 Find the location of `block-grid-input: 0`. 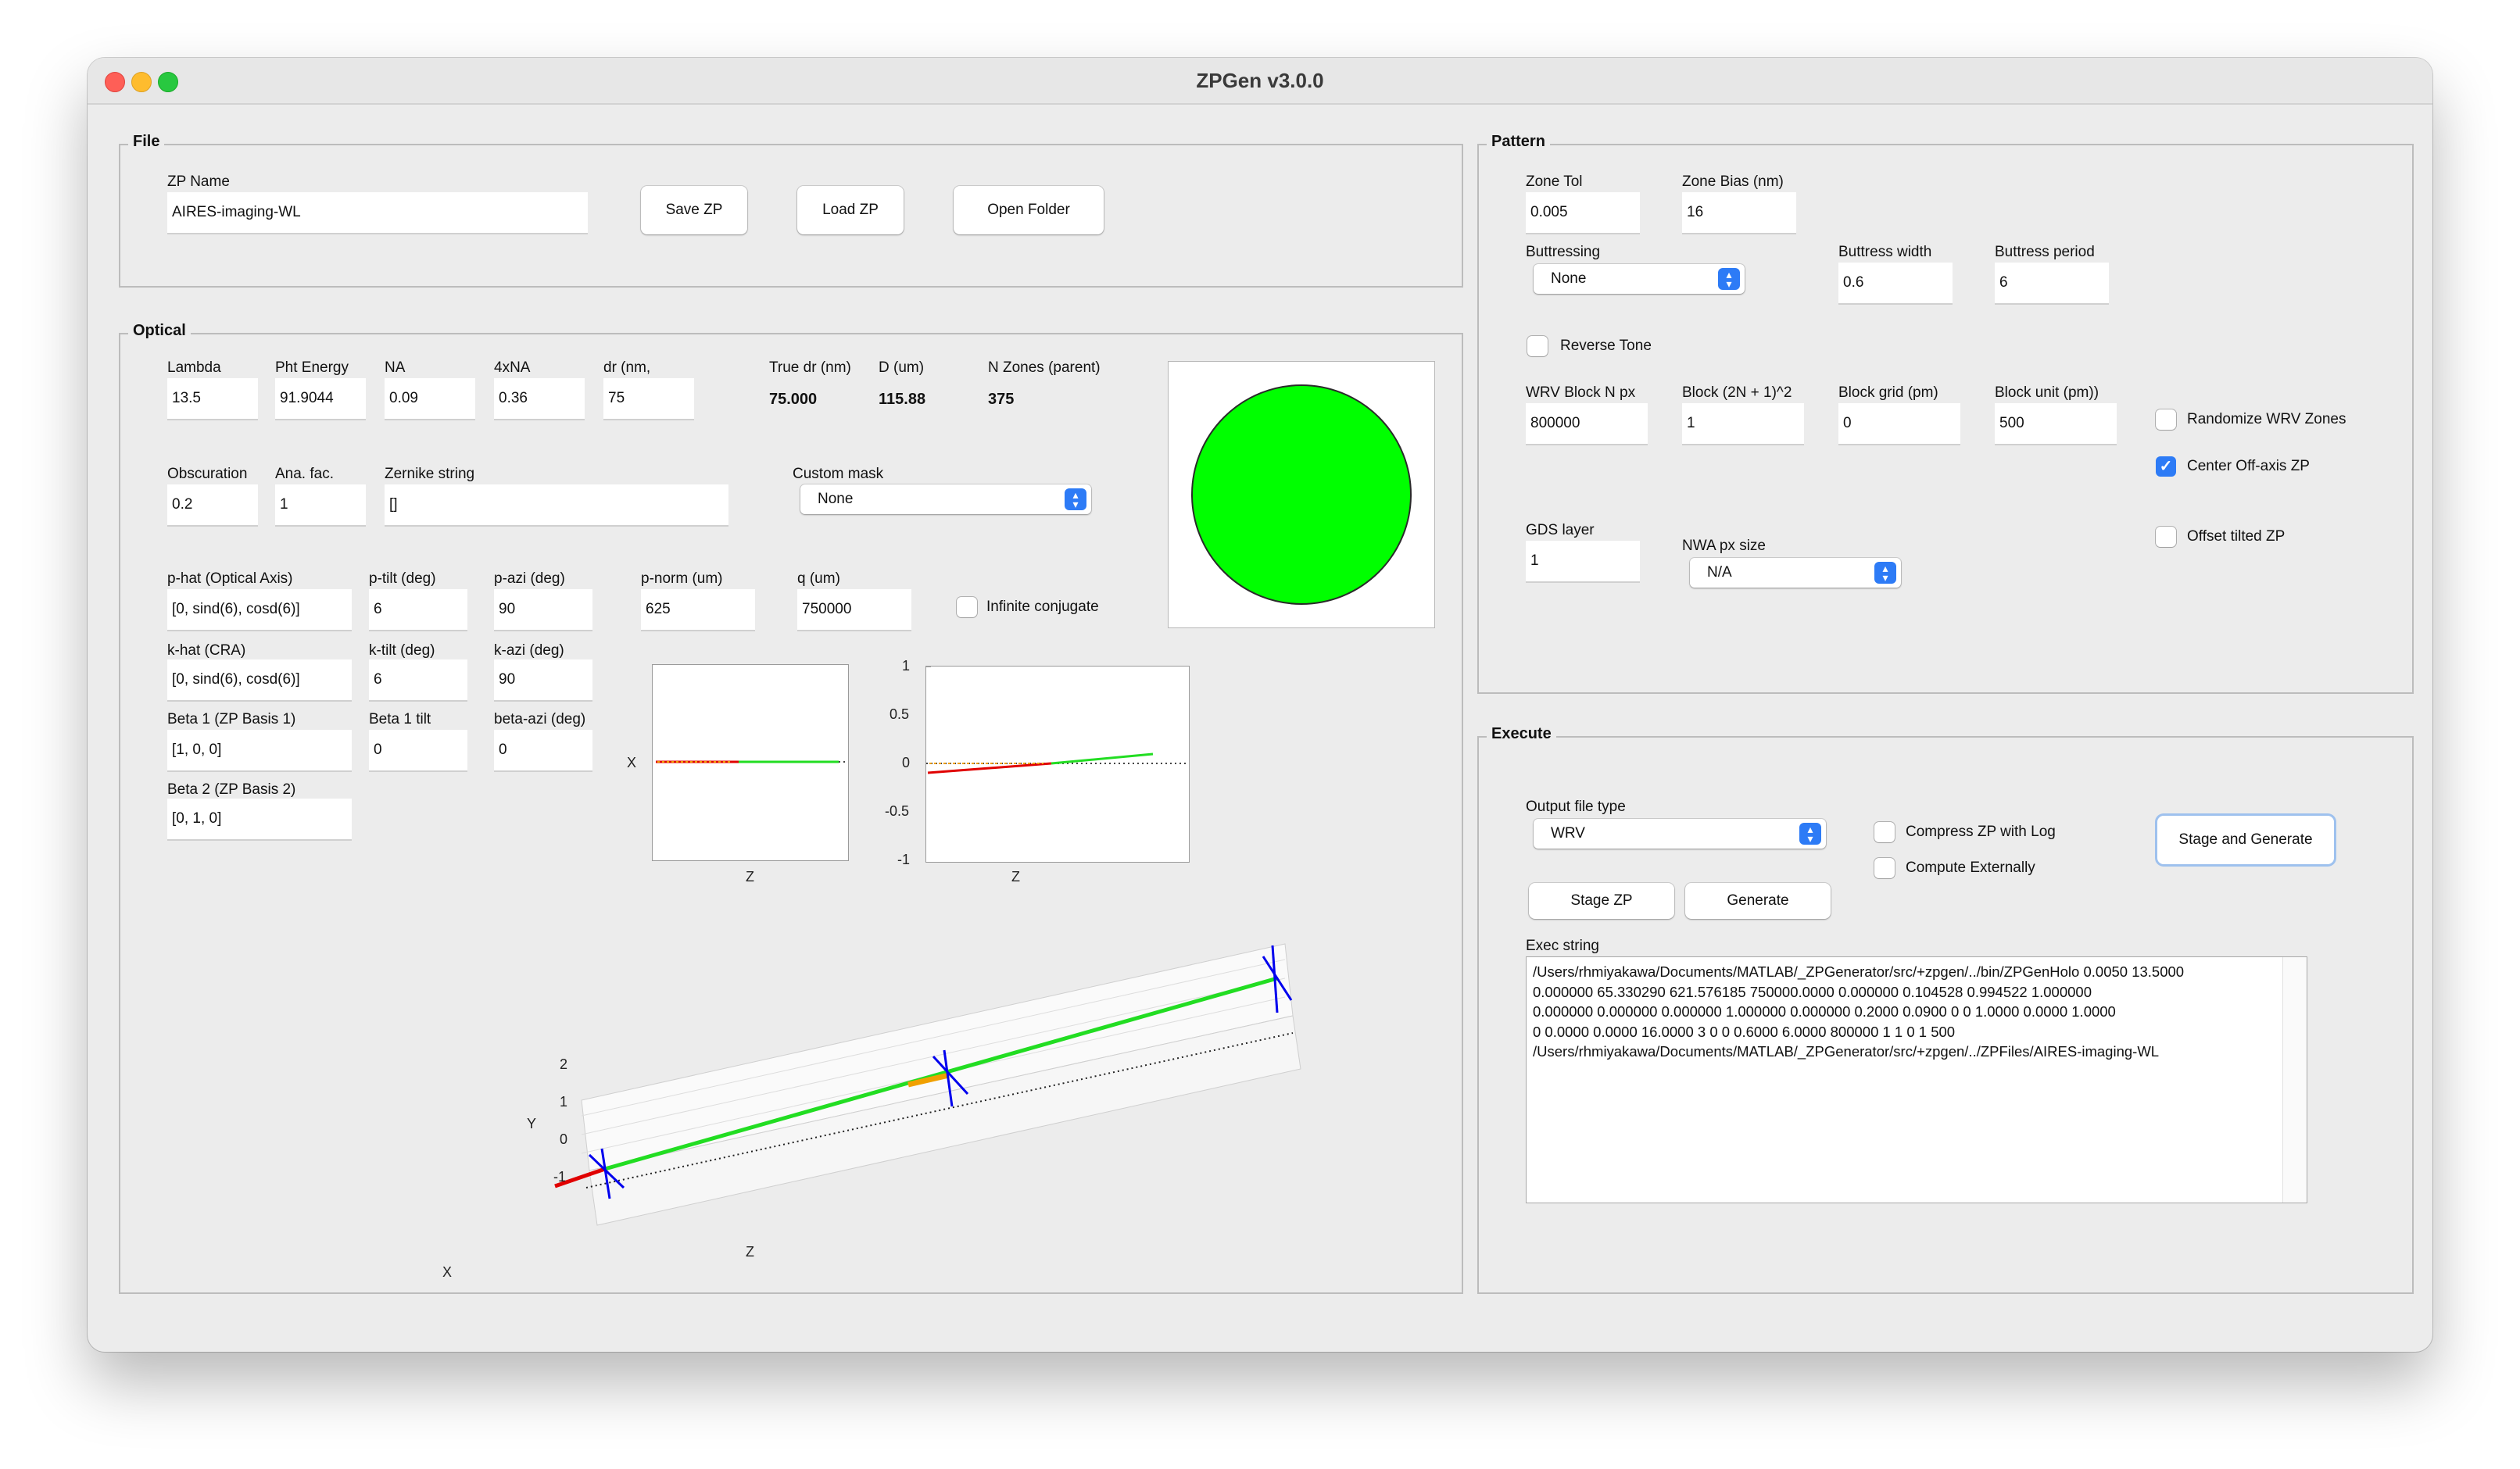

block-grid-input: 0 is located at coordinates (1899, 424).